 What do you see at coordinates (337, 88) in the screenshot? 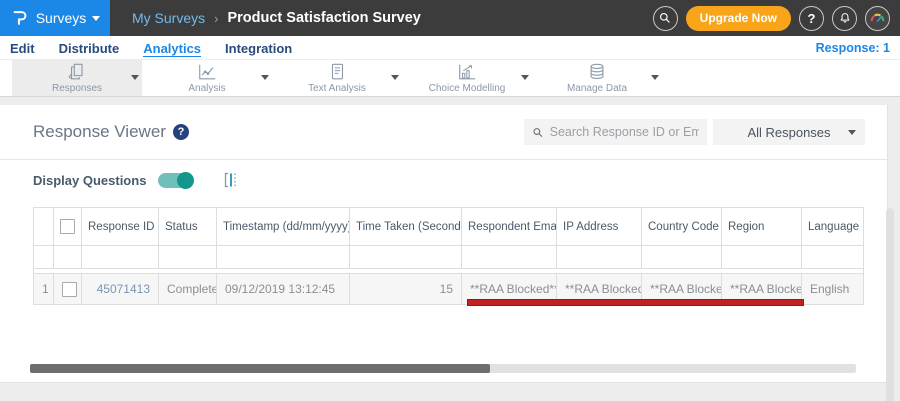
I see `toolbar-item-label: Text Analysis` at bounding box center [337, 88].